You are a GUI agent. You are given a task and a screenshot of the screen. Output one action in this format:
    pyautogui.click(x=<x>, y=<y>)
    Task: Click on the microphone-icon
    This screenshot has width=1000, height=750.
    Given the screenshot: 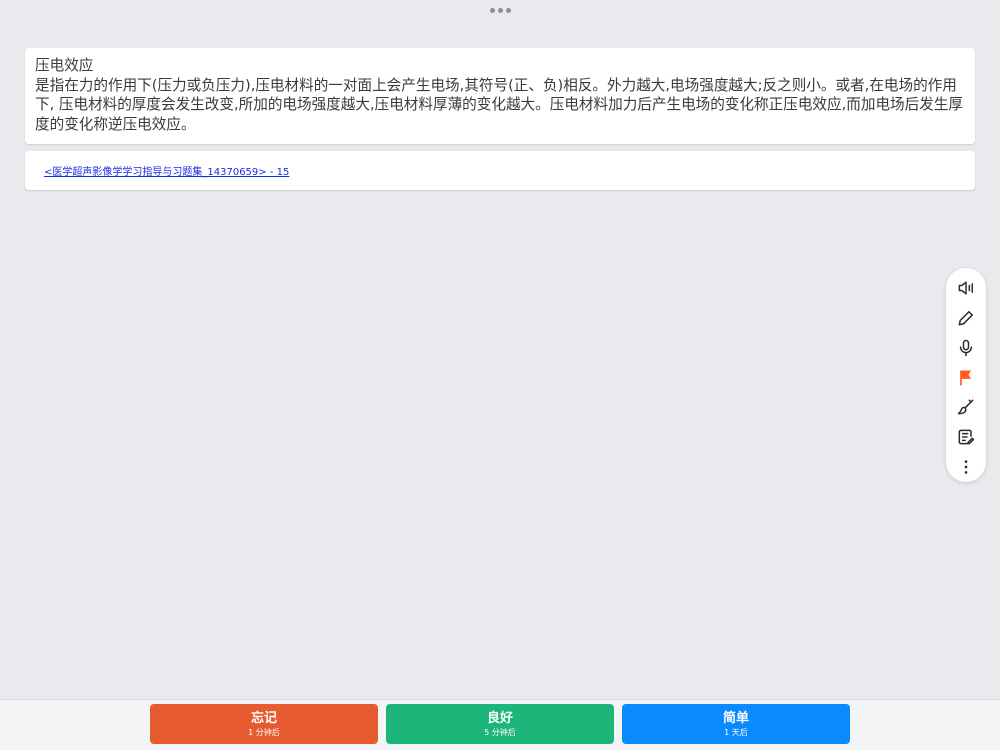 What is the action you would take?
    pyautogui.click(x=966, y=348)
    